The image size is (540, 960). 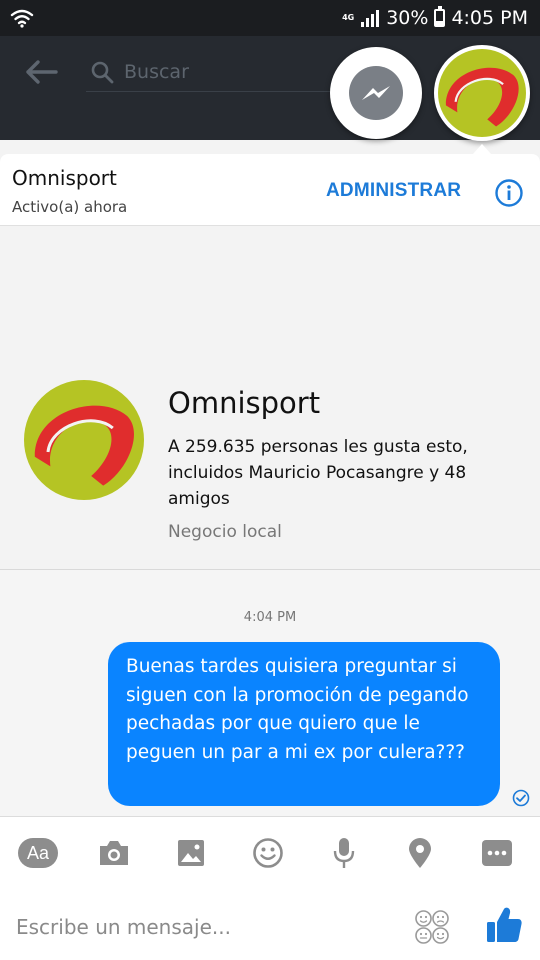 I want to click on aa-button: Aa, so click(x=38, y=853).